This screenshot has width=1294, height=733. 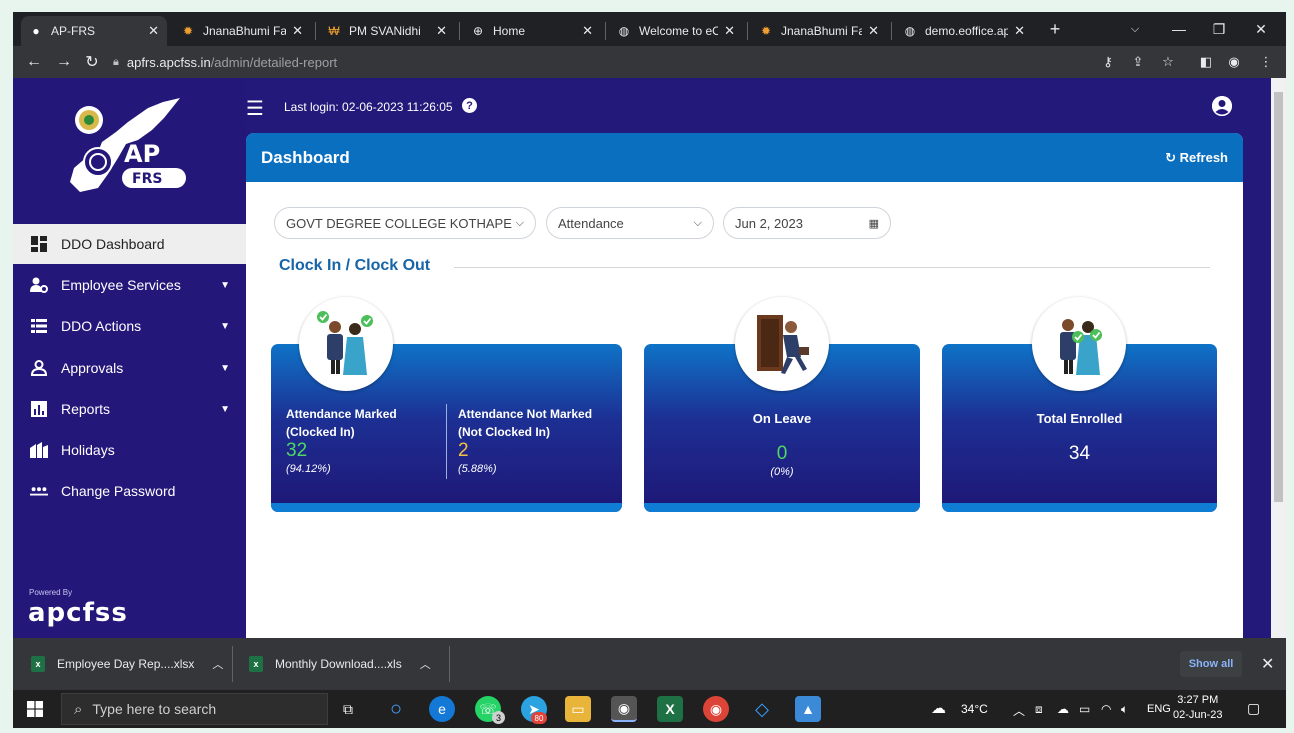 What do you see at coordinates (1261, 29) in the screenshot?
I see `close-window-button: ✕` at bounding box center [1261, 29].